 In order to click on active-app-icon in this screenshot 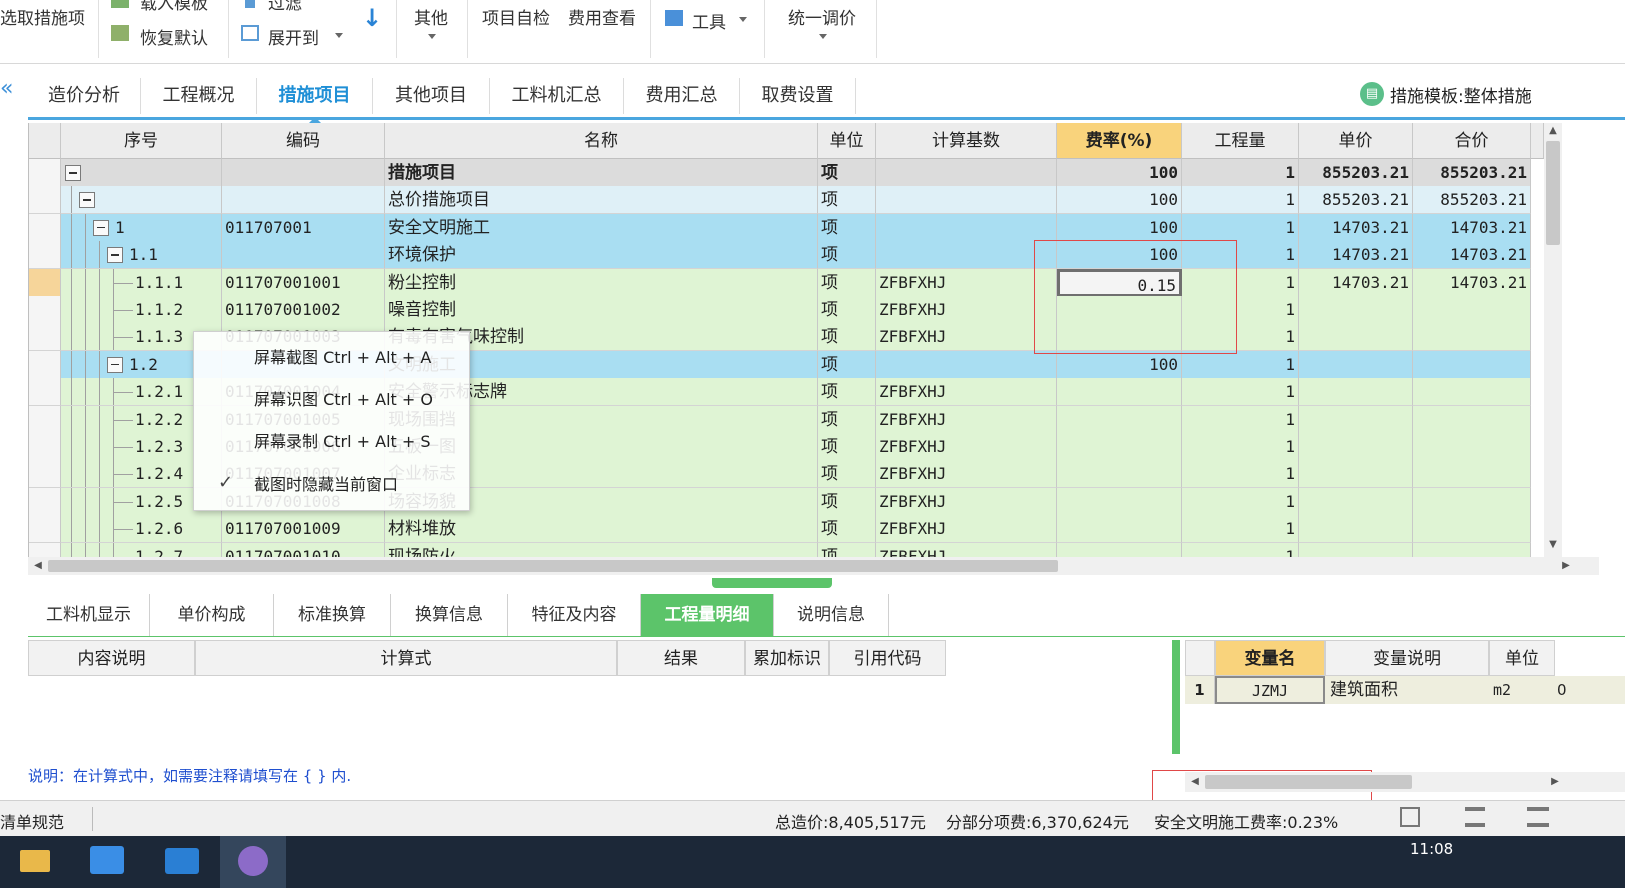, I will do `click(253, 861)`.